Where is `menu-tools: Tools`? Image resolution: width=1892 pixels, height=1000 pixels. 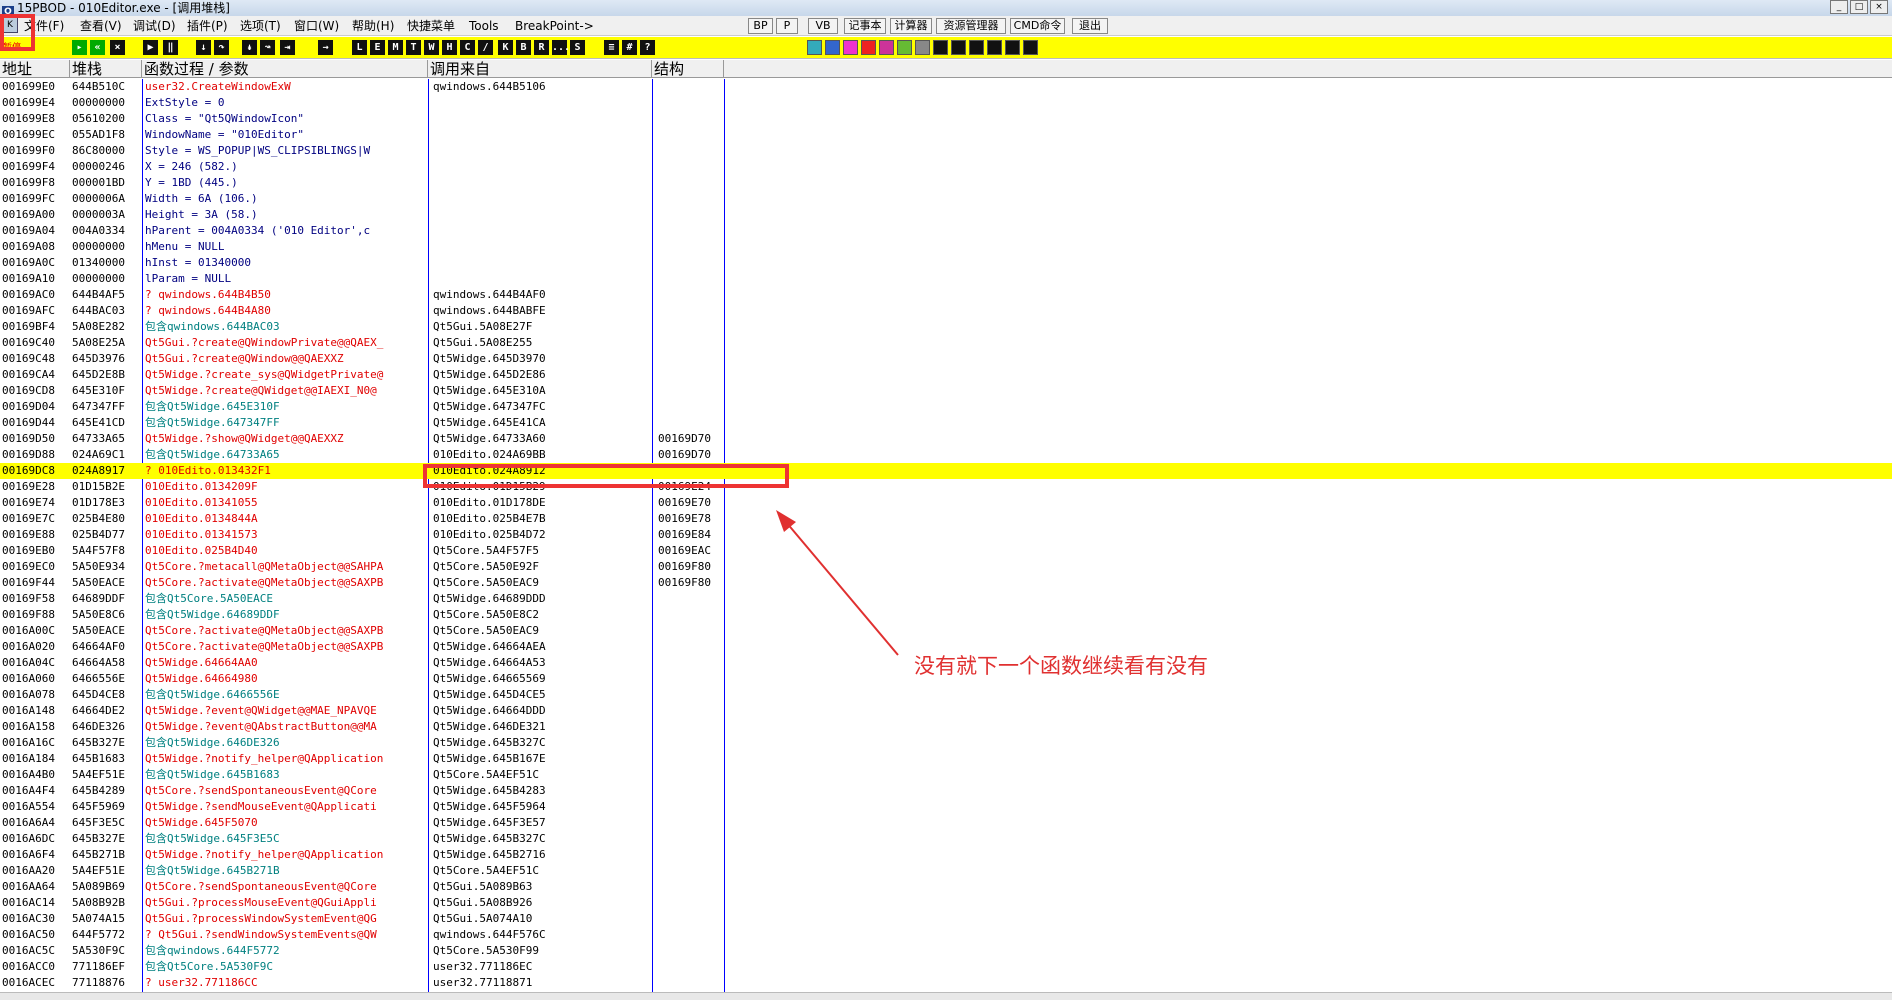 menu-tools: Tools is located at coordinates (484, 26).